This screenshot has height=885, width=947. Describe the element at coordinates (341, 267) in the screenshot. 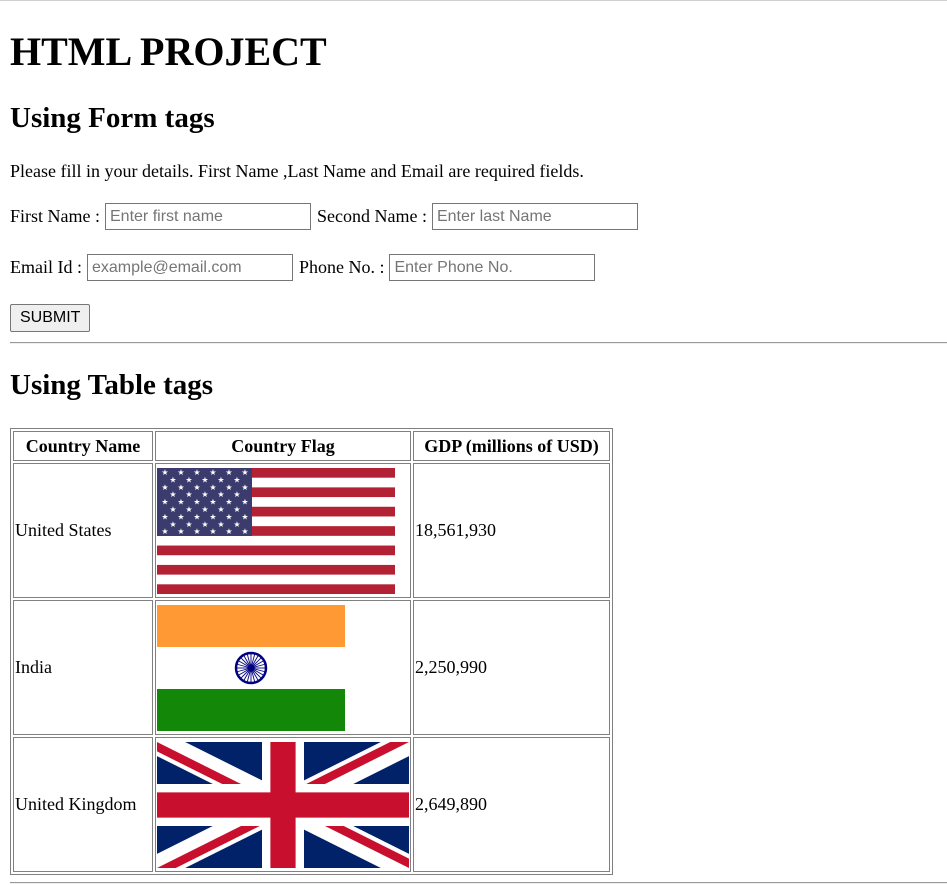

I see `phone-label: Phone No. :` at that location.